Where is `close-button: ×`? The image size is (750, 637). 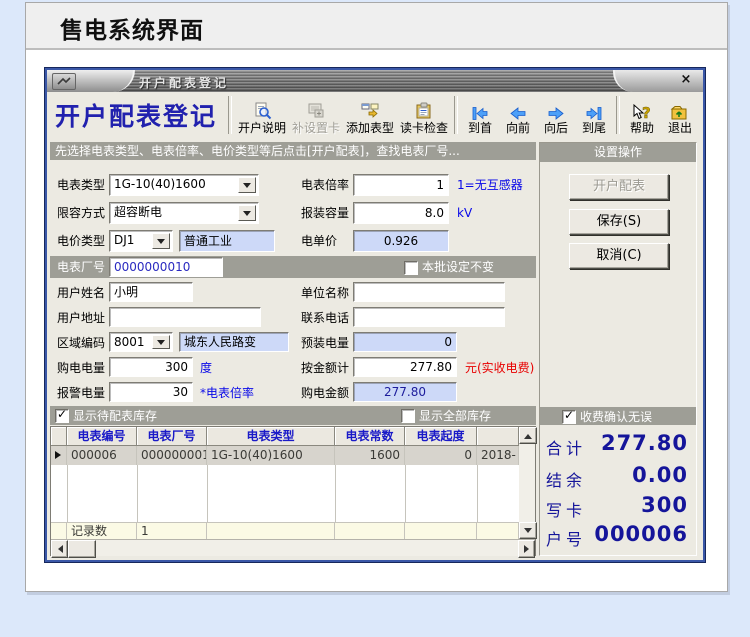 close-button: × is located at coordinates (686, 80).